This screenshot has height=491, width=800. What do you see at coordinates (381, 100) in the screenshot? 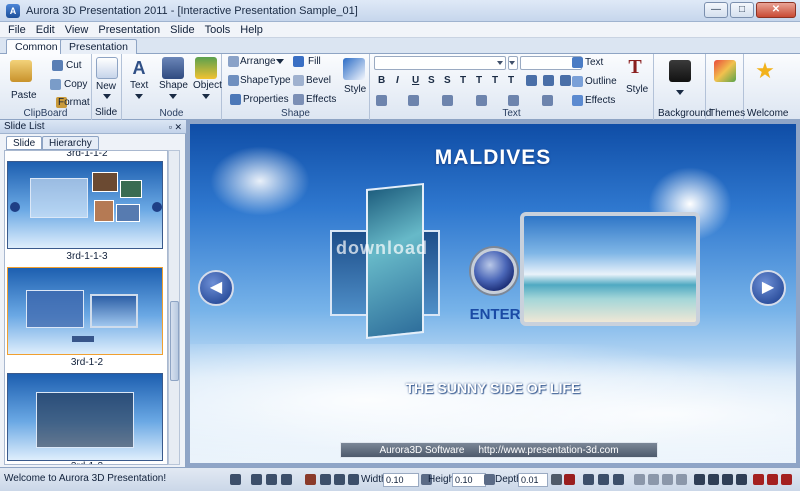
I see `char-spacing-icon` at bounding box center [381, 100].